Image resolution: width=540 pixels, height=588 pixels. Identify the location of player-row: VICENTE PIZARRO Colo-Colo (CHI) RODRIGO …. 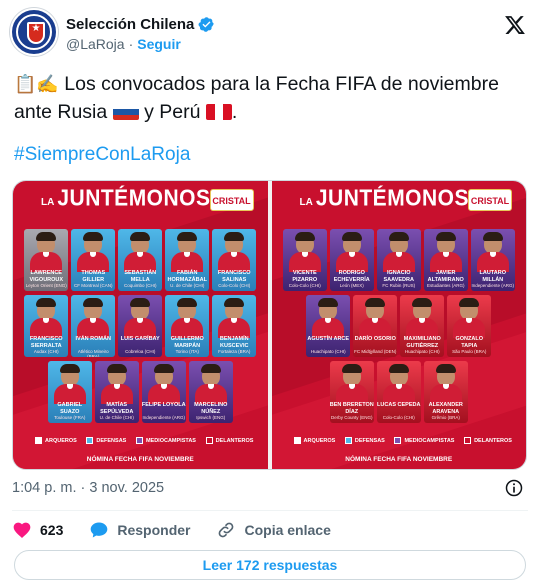
(399, 260).